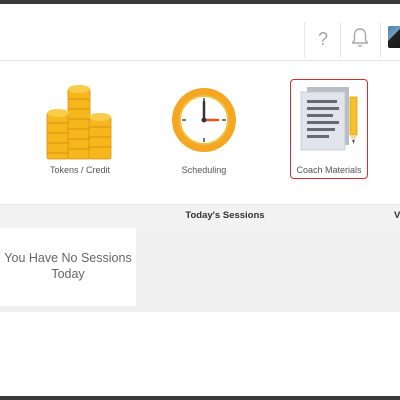  Describe the element at coordinates (80, 170) in the screenshot. I see `tokens-credit-label: Tokens / Credit` at that location.